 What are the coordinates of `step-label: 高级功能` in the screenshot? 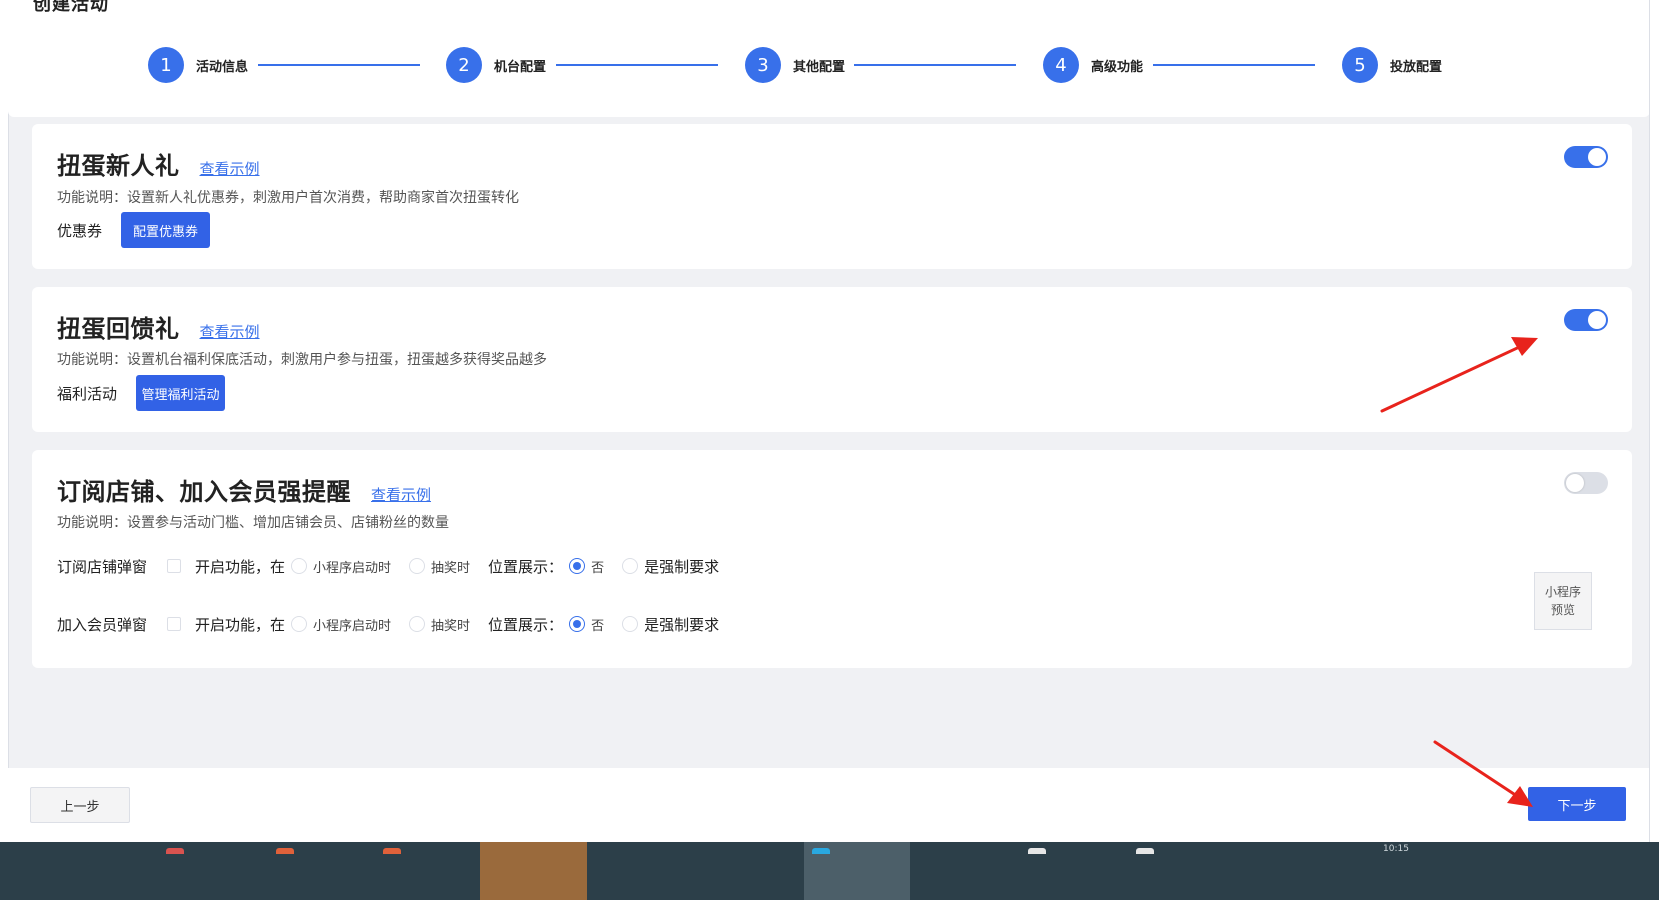 It's located at (1117, 67).